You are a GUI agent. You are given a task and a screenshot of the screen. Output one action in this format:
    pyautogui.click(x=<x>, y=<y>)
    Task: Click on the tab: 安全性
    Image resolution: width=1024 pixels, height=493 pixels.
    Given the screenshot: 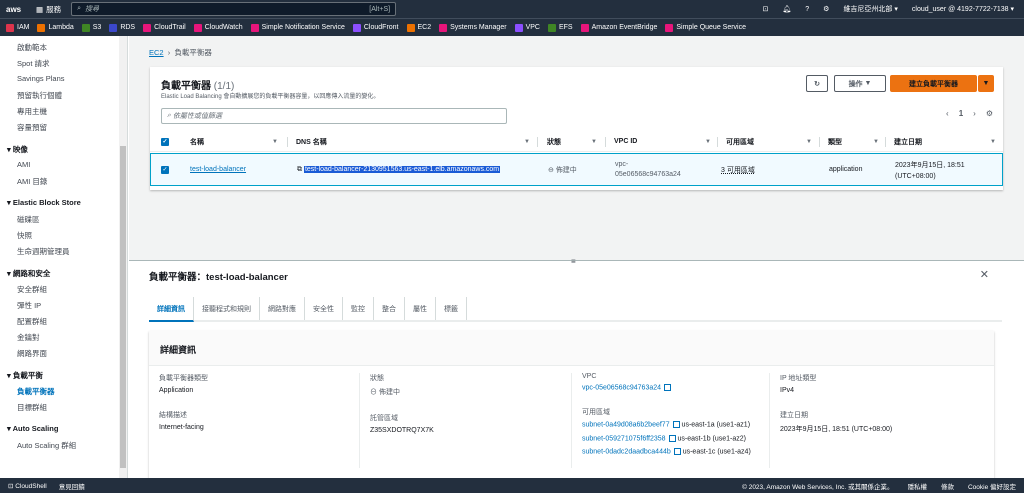 What is the action you would take?
    pyautogui.click(x=324, y=308)
    